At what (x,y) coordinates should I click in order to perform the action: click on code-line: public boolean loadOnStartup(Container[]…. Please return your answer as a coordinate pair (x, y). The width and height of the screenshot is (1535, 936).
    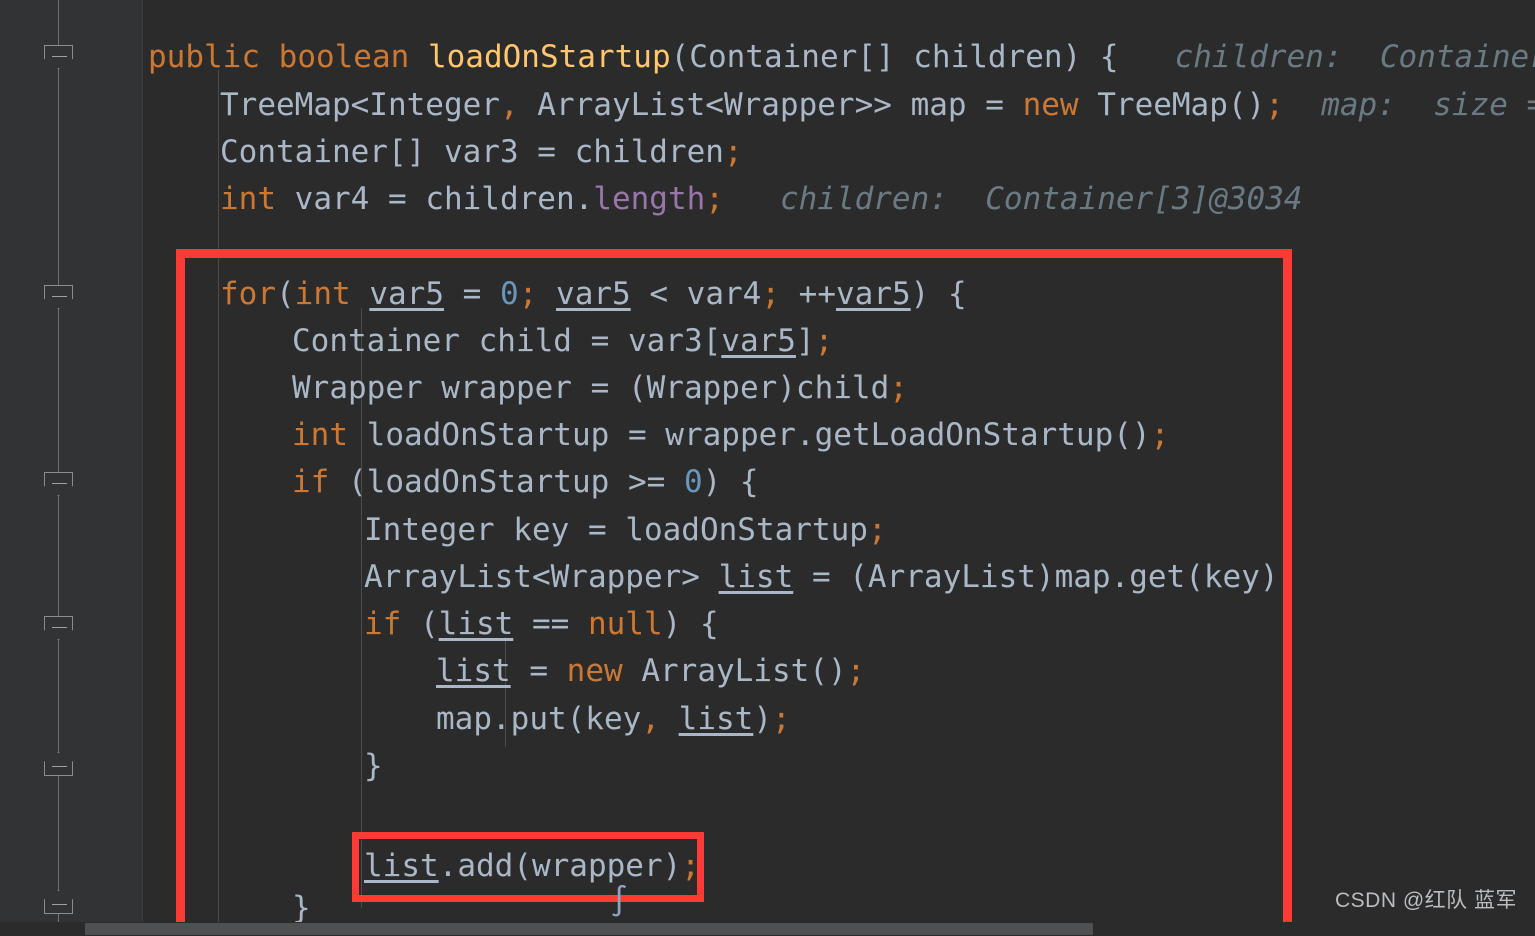
    Looking at the image, I should click on (839, 57).